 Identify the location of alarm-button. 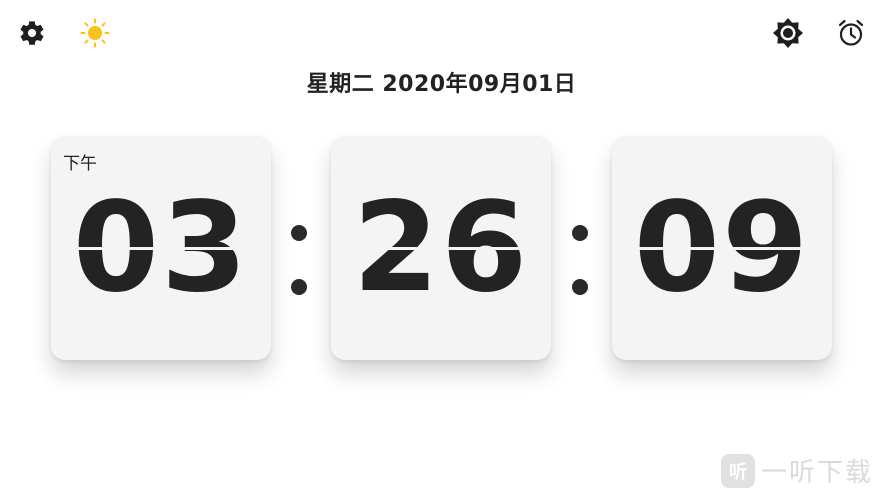
(851, 33).